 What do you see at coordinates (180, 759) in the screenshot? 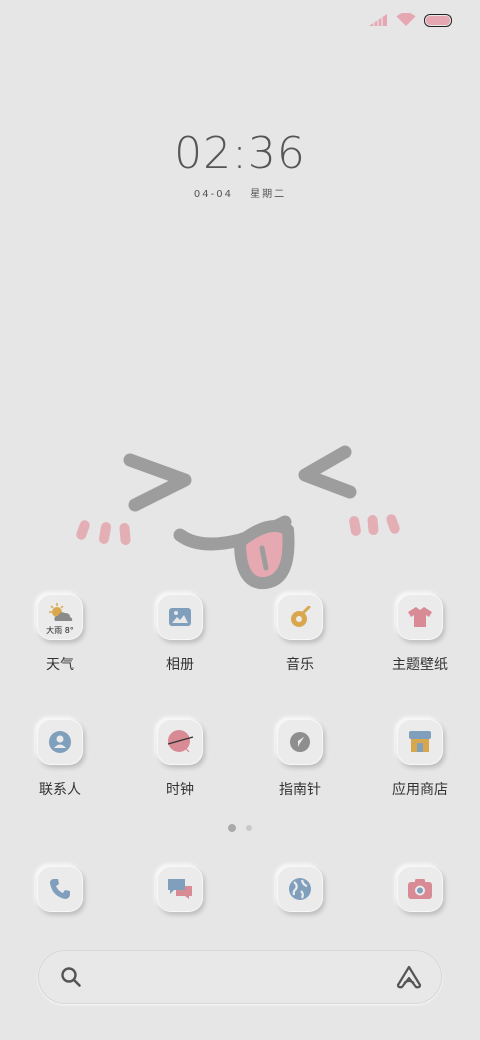
I see `app-clock: 时钟` at bounding box center [180, 759].